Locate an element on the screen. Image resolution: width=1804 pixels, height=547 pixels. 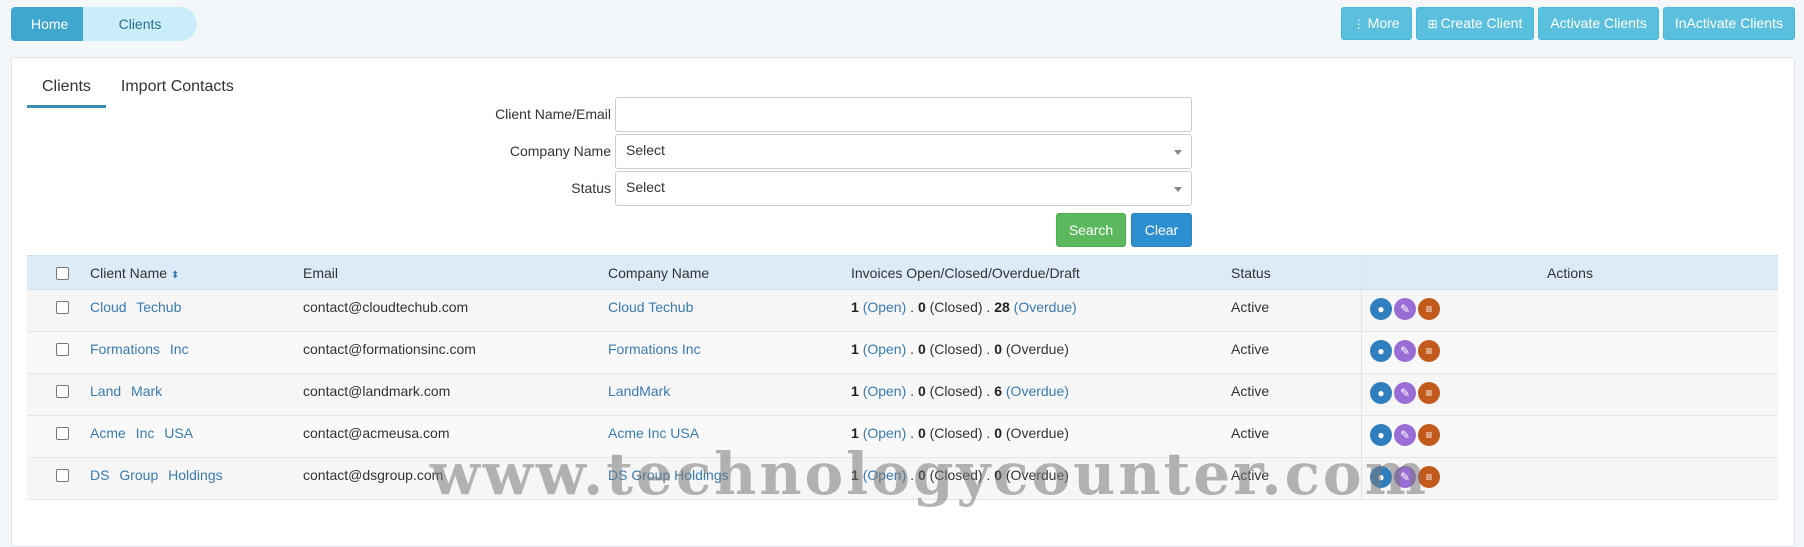
breadcrumb-current: Clients is located at coordinates (140, 24).